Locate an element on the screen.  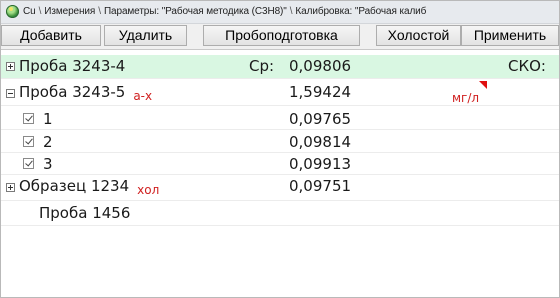
collapse-minus-icon is located at coordinates (10, 93).